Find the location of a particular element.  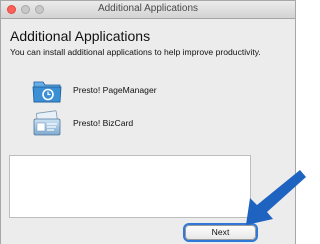

bizcard-icon is located at coordinates (47, 123).